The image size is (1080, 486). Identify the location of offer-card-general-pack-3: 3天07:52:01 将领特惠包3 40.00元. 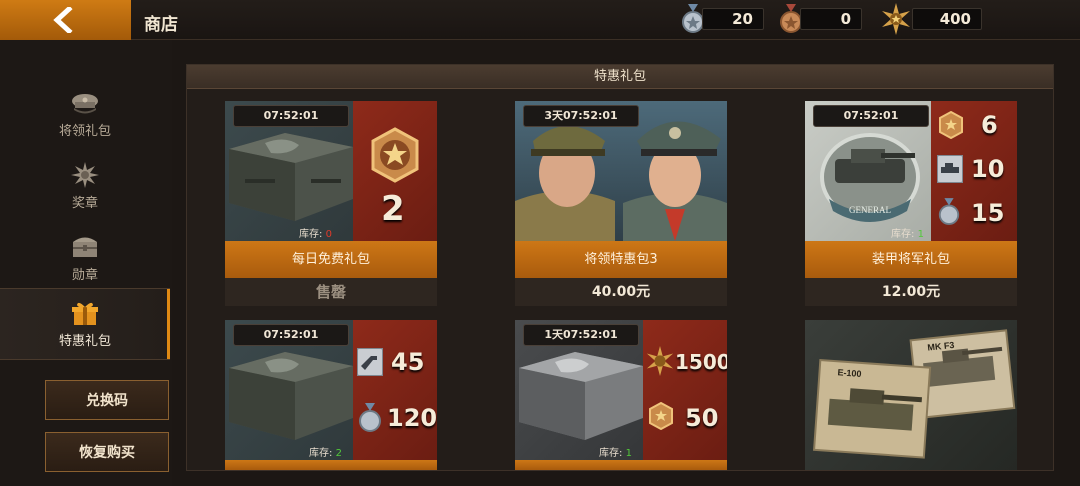
(621, 203).